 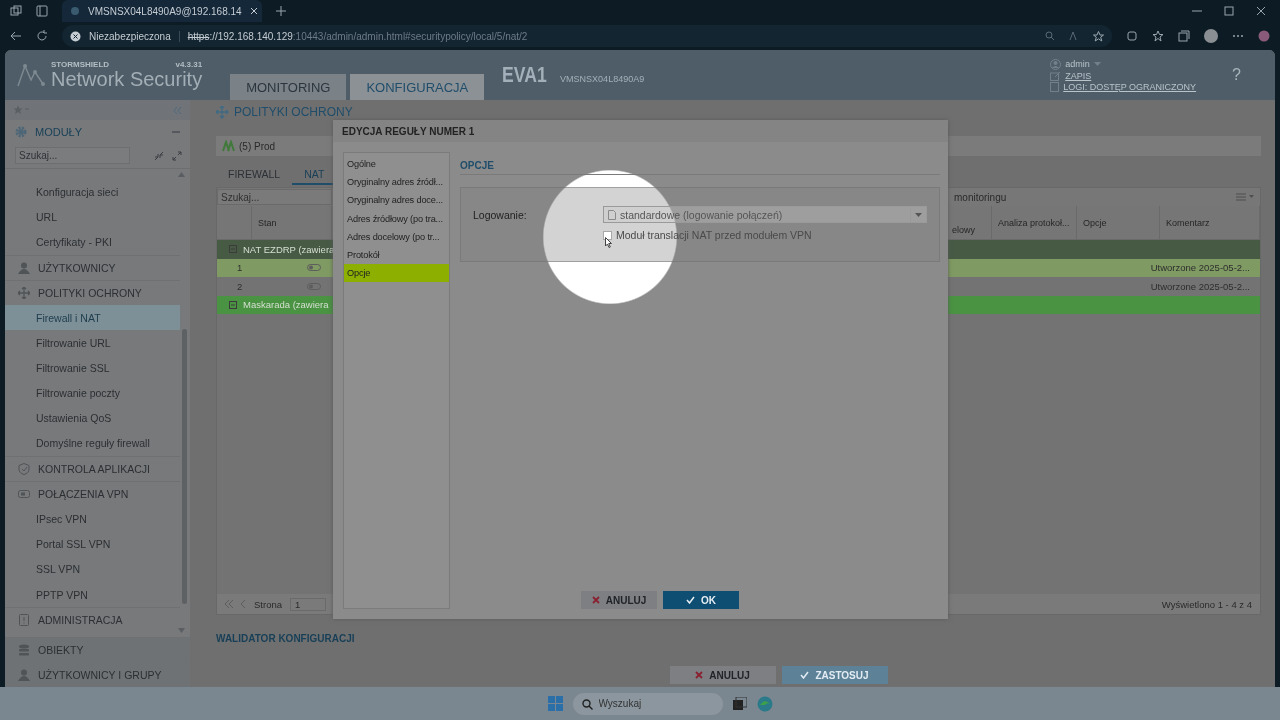 What do you see at coordinates (243, 604) in the screenshot?
I see `previous-page-icon` at bounding box center [243, 604].